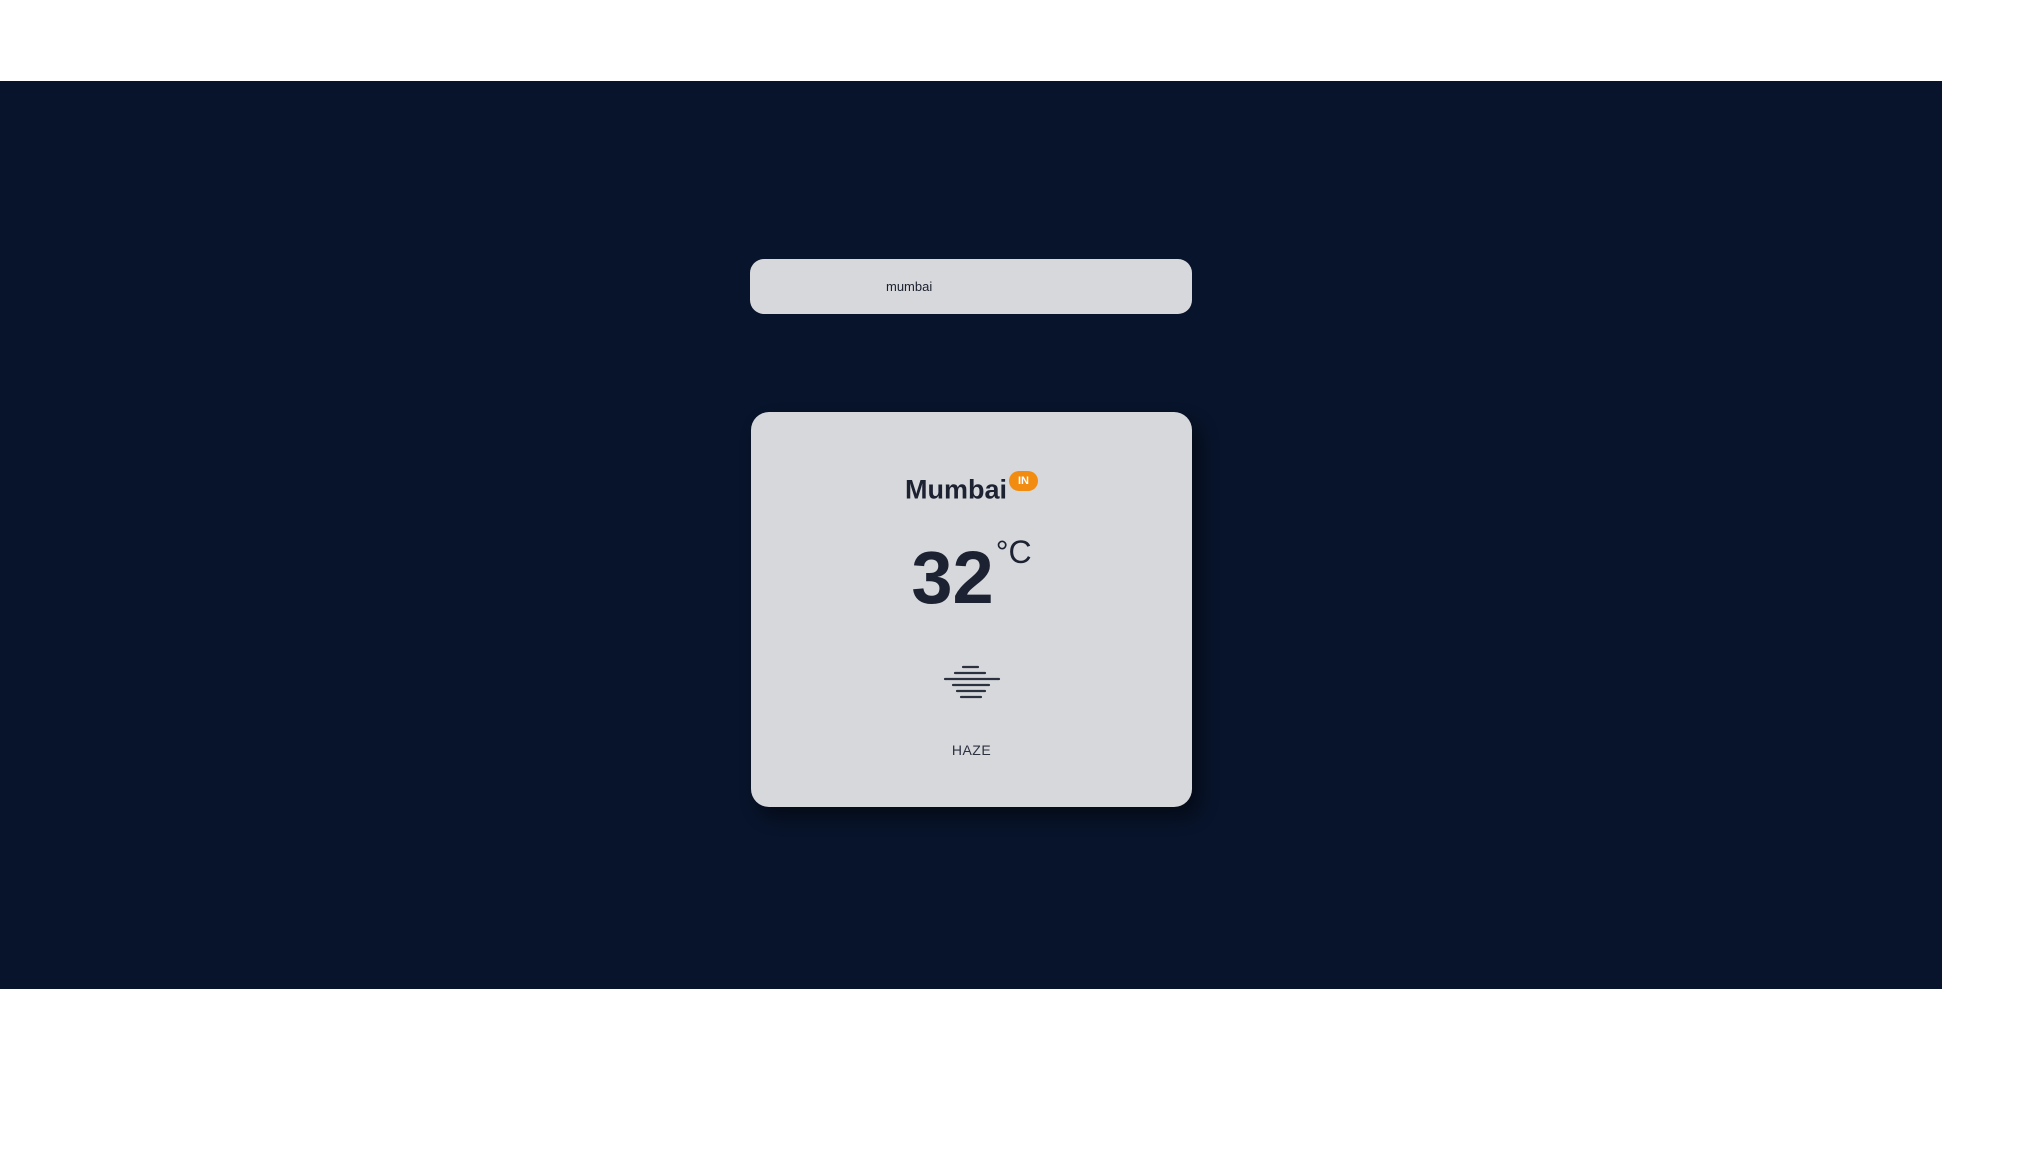 The height and width of the screenshot is (1156, 2038). Describe the element at coordinates (972, 683) in the screenshot. I see `haze-icon` at that location.